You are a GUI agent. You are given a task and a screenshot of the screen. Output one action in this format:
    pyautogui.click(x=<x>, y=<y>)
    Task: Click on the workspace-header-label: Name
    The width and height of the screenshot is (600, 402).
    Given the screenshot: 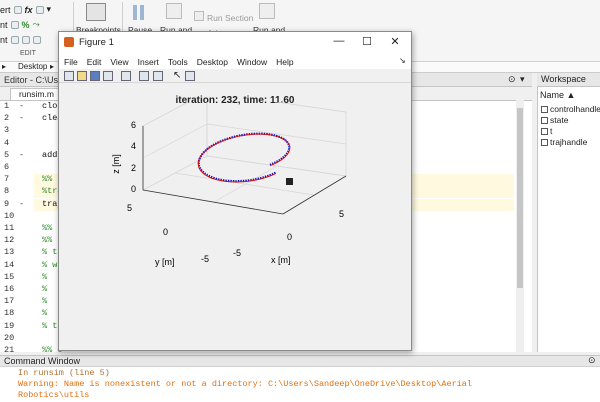 What is the action you would take?
    pyautogui.click(x=552, y=95)
    